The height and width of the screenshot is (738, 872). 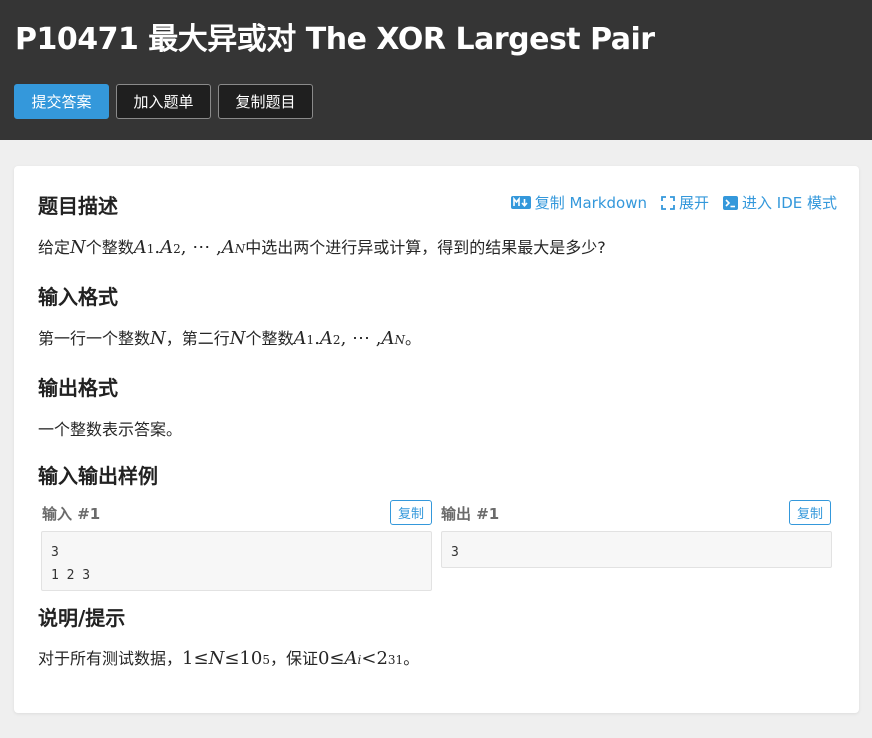 What do you see at coordinates (411, 512) in the screenshot?
I see `copy-input-button: 复制` at bounding box center [411, 512].